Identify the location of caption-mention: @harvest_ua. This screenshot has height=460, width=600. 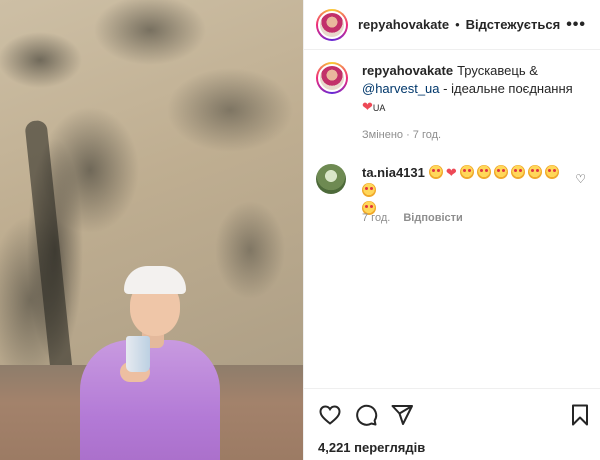
(401, 88).